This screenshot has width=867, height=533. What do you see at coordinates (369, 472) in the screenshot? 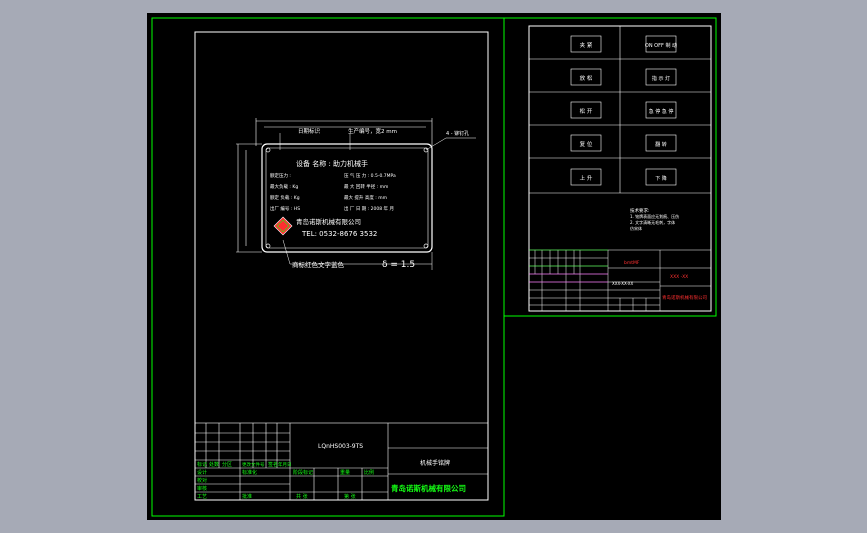
I see `title-block-scale-label: 比例` at bounding box center [369, 472].